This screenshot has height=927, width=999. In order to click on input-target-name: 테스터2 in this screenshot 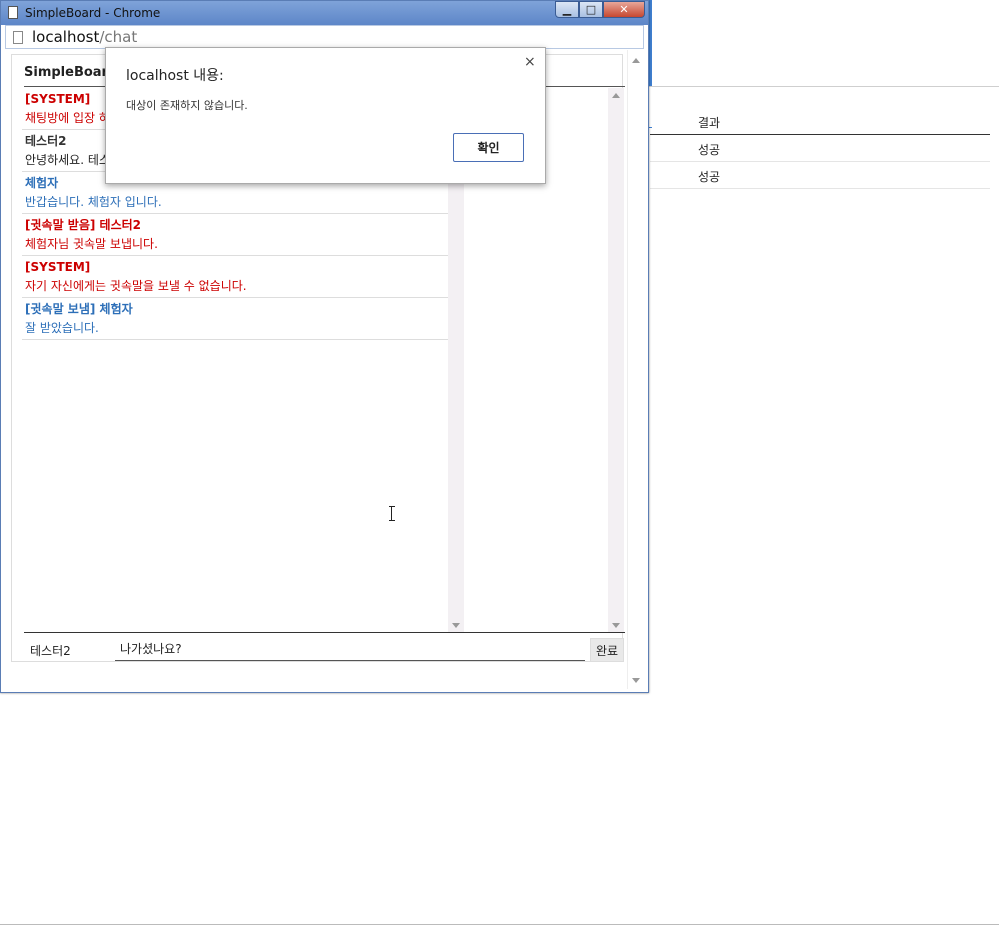, I will do `click(50, 651)`.